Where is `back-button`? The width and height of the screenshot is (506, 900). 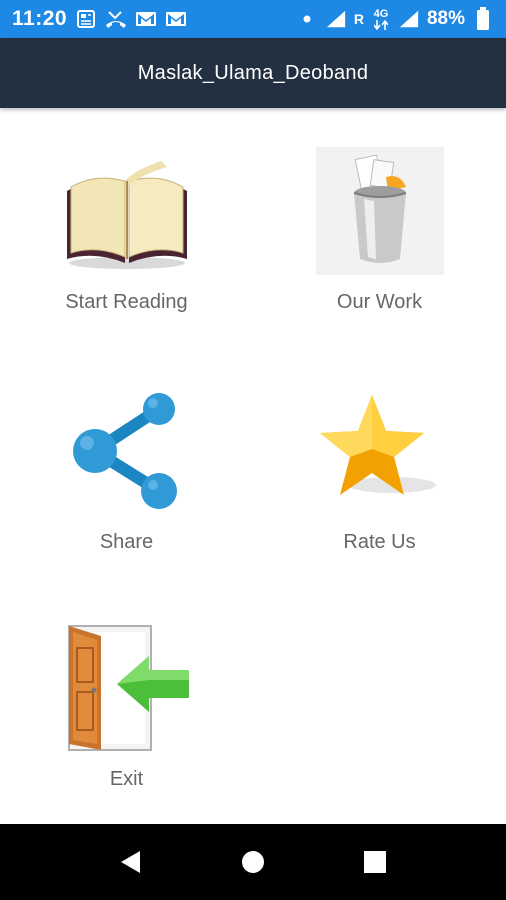 back-button is located at coordinates (131, 862).